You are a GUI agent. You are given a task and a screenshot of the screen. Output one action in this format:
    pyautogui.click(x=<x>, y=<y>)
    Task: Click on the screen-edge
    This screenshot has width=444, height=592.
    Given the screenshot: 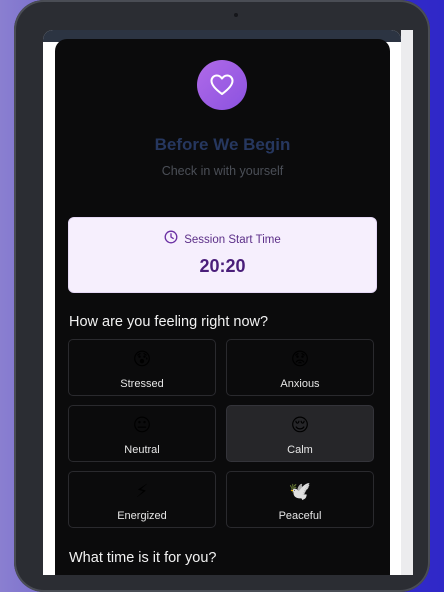 What is the action you would take?
    pyautogui.click(x=407, y=302)
    